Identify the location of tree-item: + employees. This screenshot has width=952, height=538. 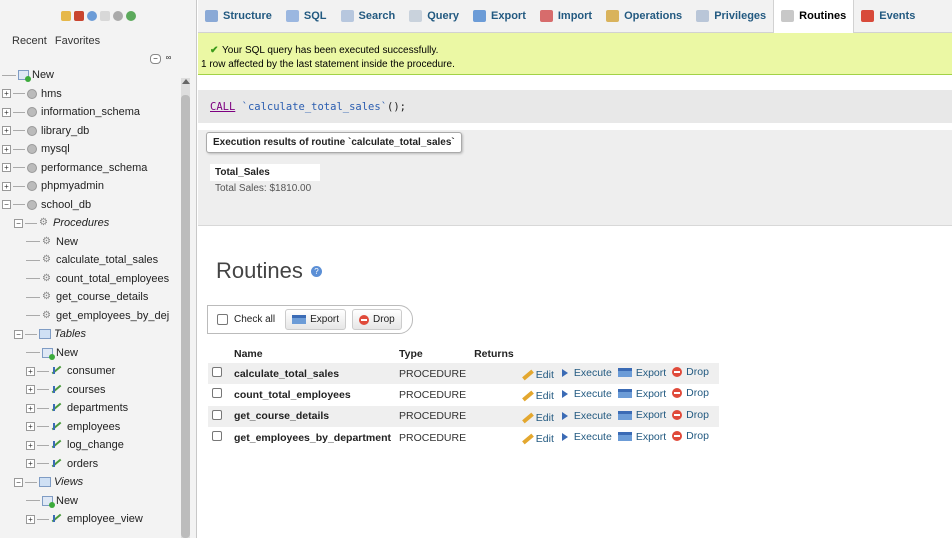
(90, 427).